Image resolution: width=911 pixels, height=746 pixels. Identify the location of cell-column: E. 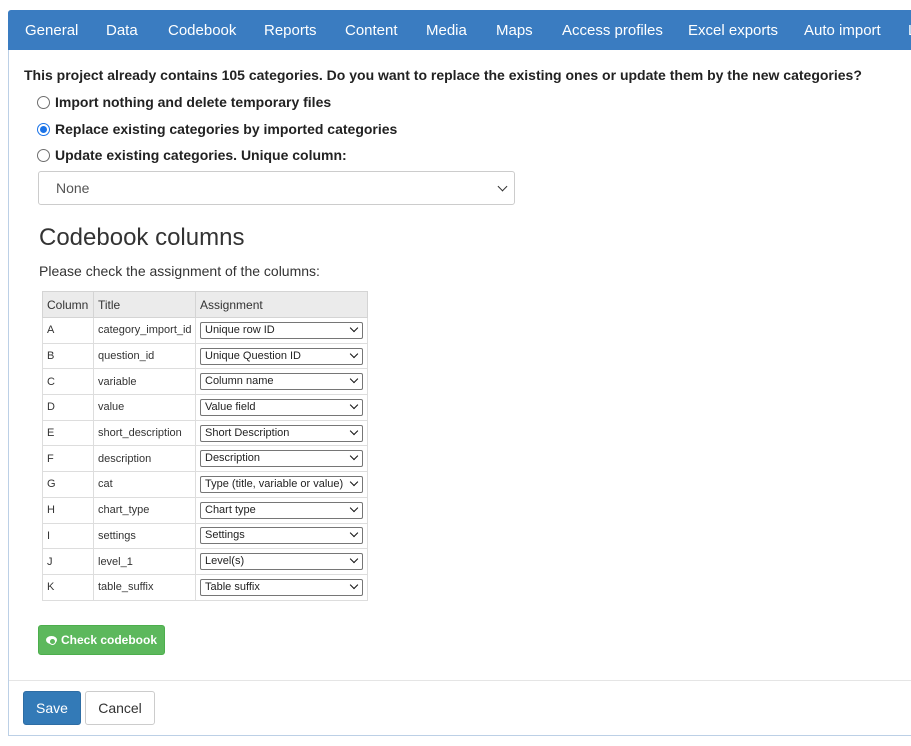
(68, 433).